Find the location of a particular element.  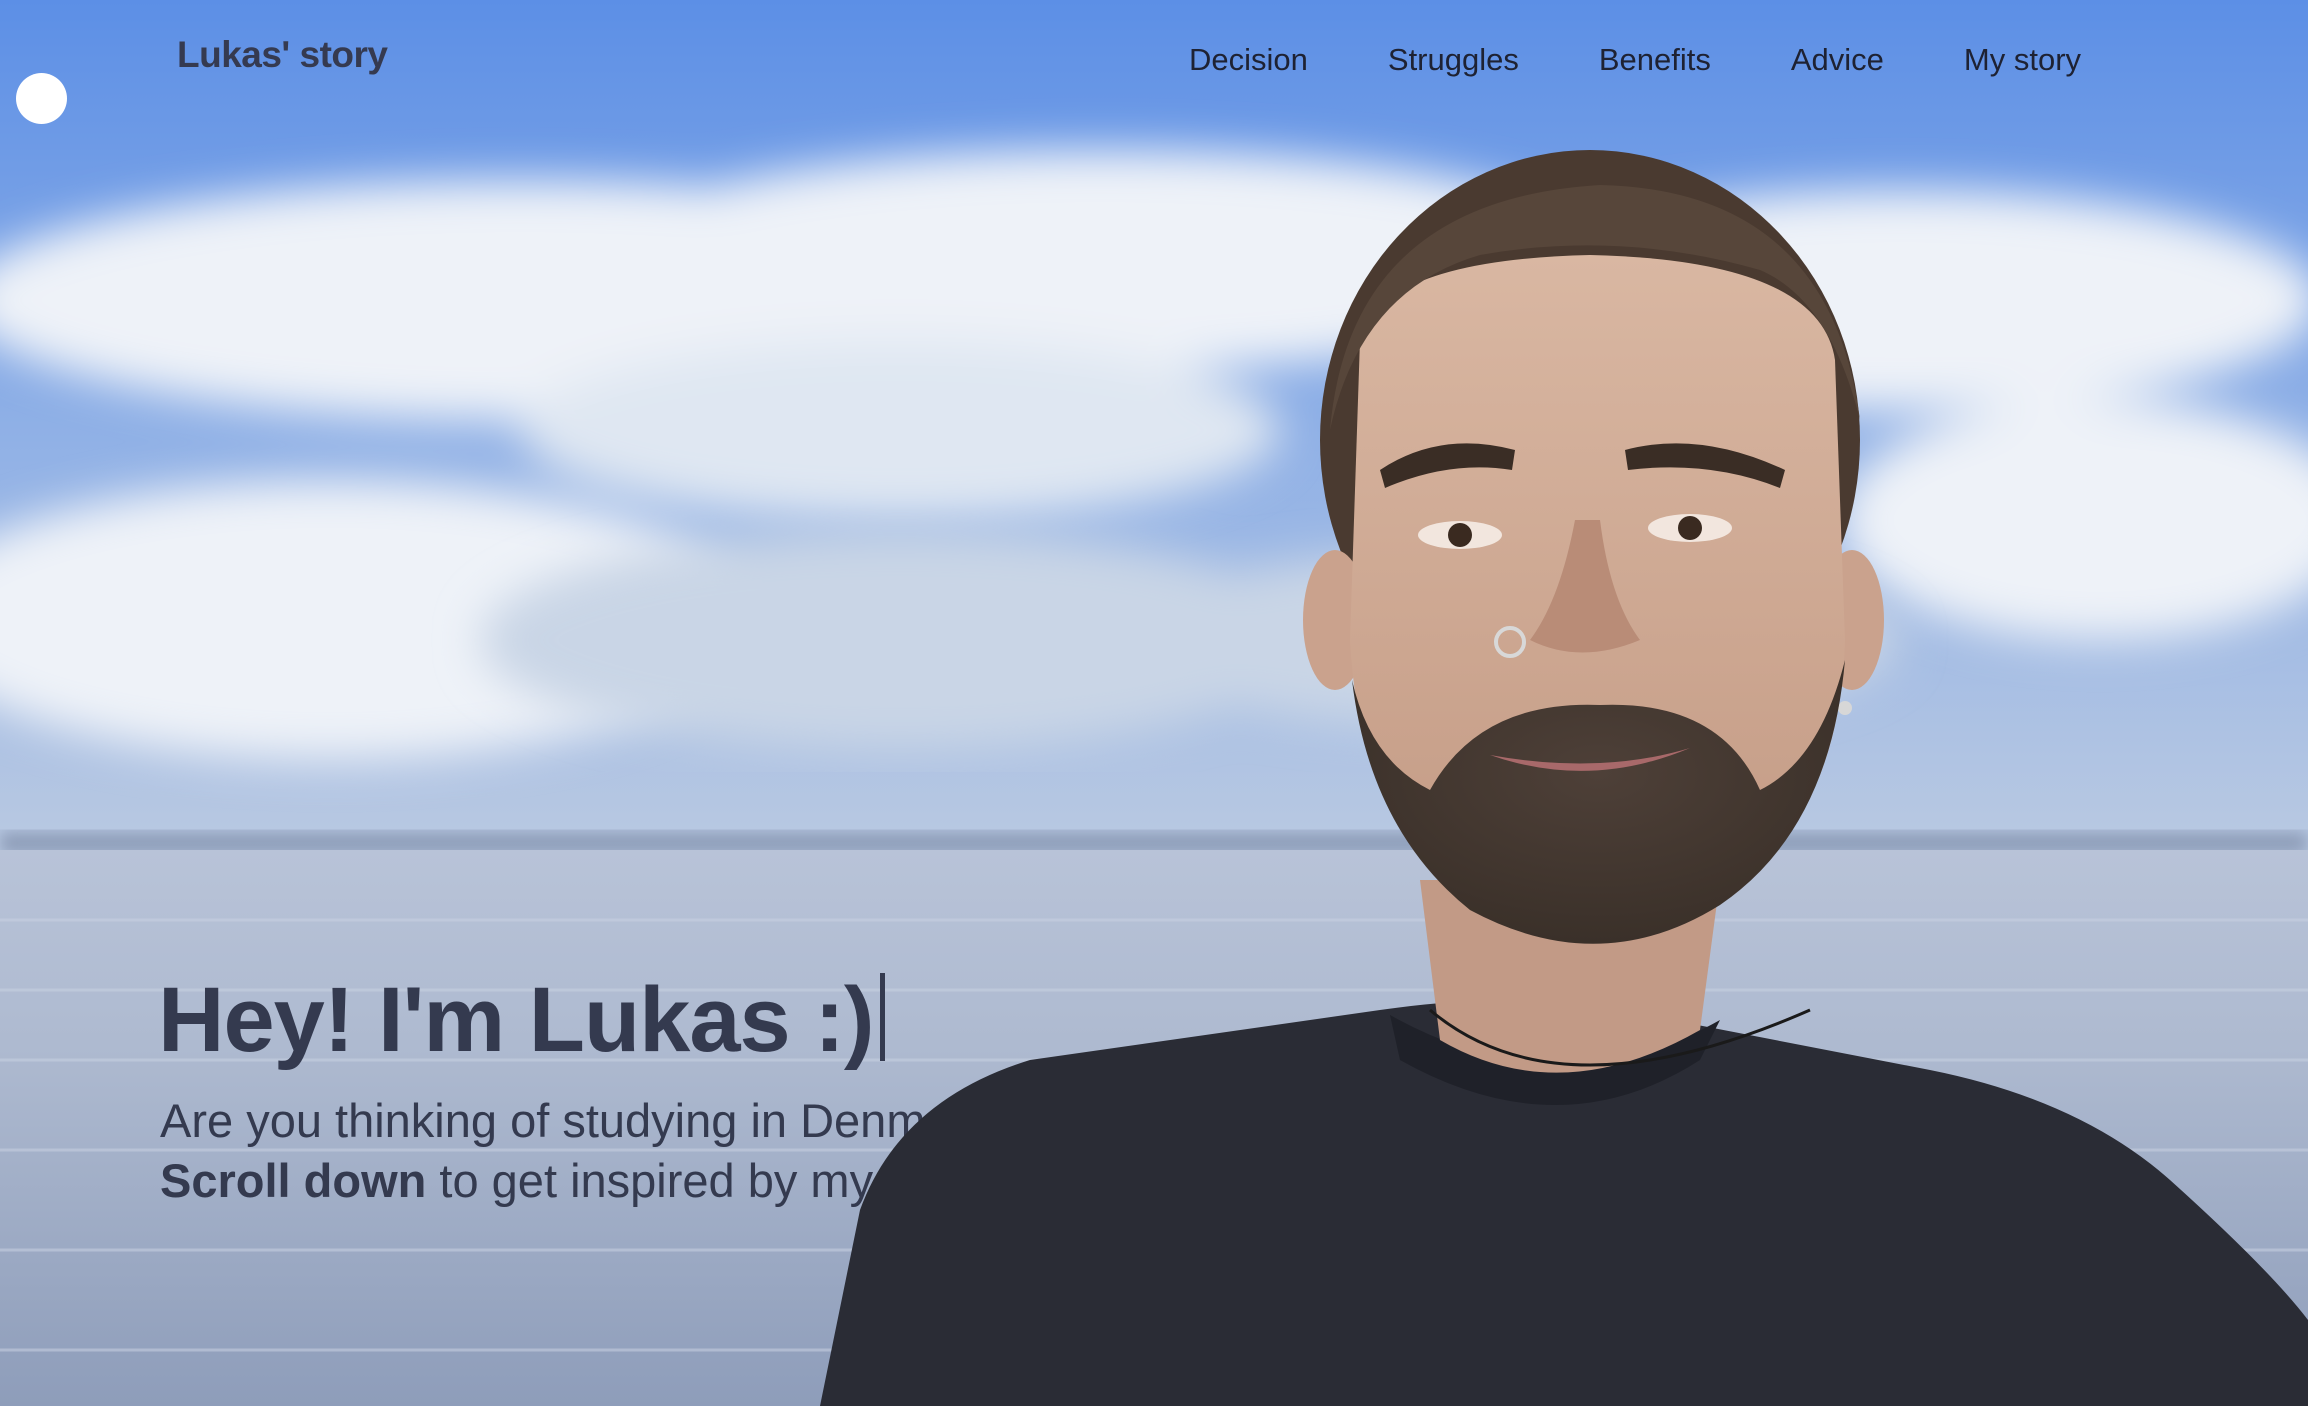

nav-item-advice: Advice is located at coordinates (1837, 60).